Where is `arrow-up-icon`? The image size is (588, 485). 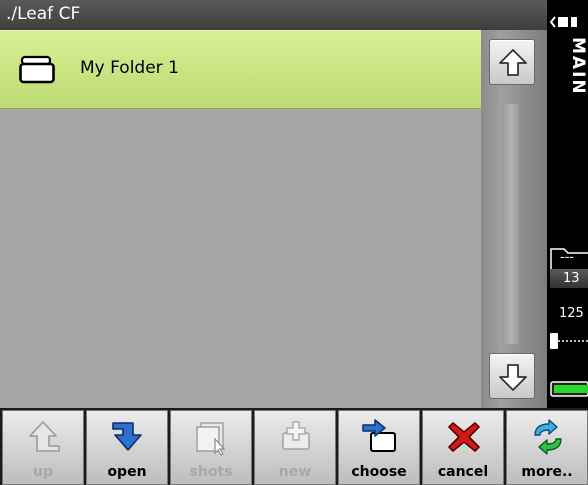
arrow-up-icon is located at coordinates (513, 62).